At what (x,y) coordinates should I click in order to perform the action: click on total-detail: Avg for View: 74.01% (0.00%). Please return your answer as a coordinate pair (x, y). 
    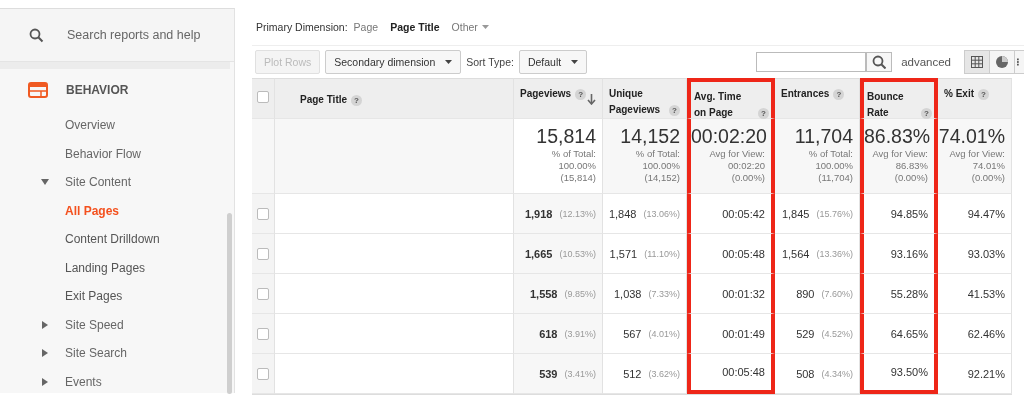
    Looking at the image, I should click on (976, 166).